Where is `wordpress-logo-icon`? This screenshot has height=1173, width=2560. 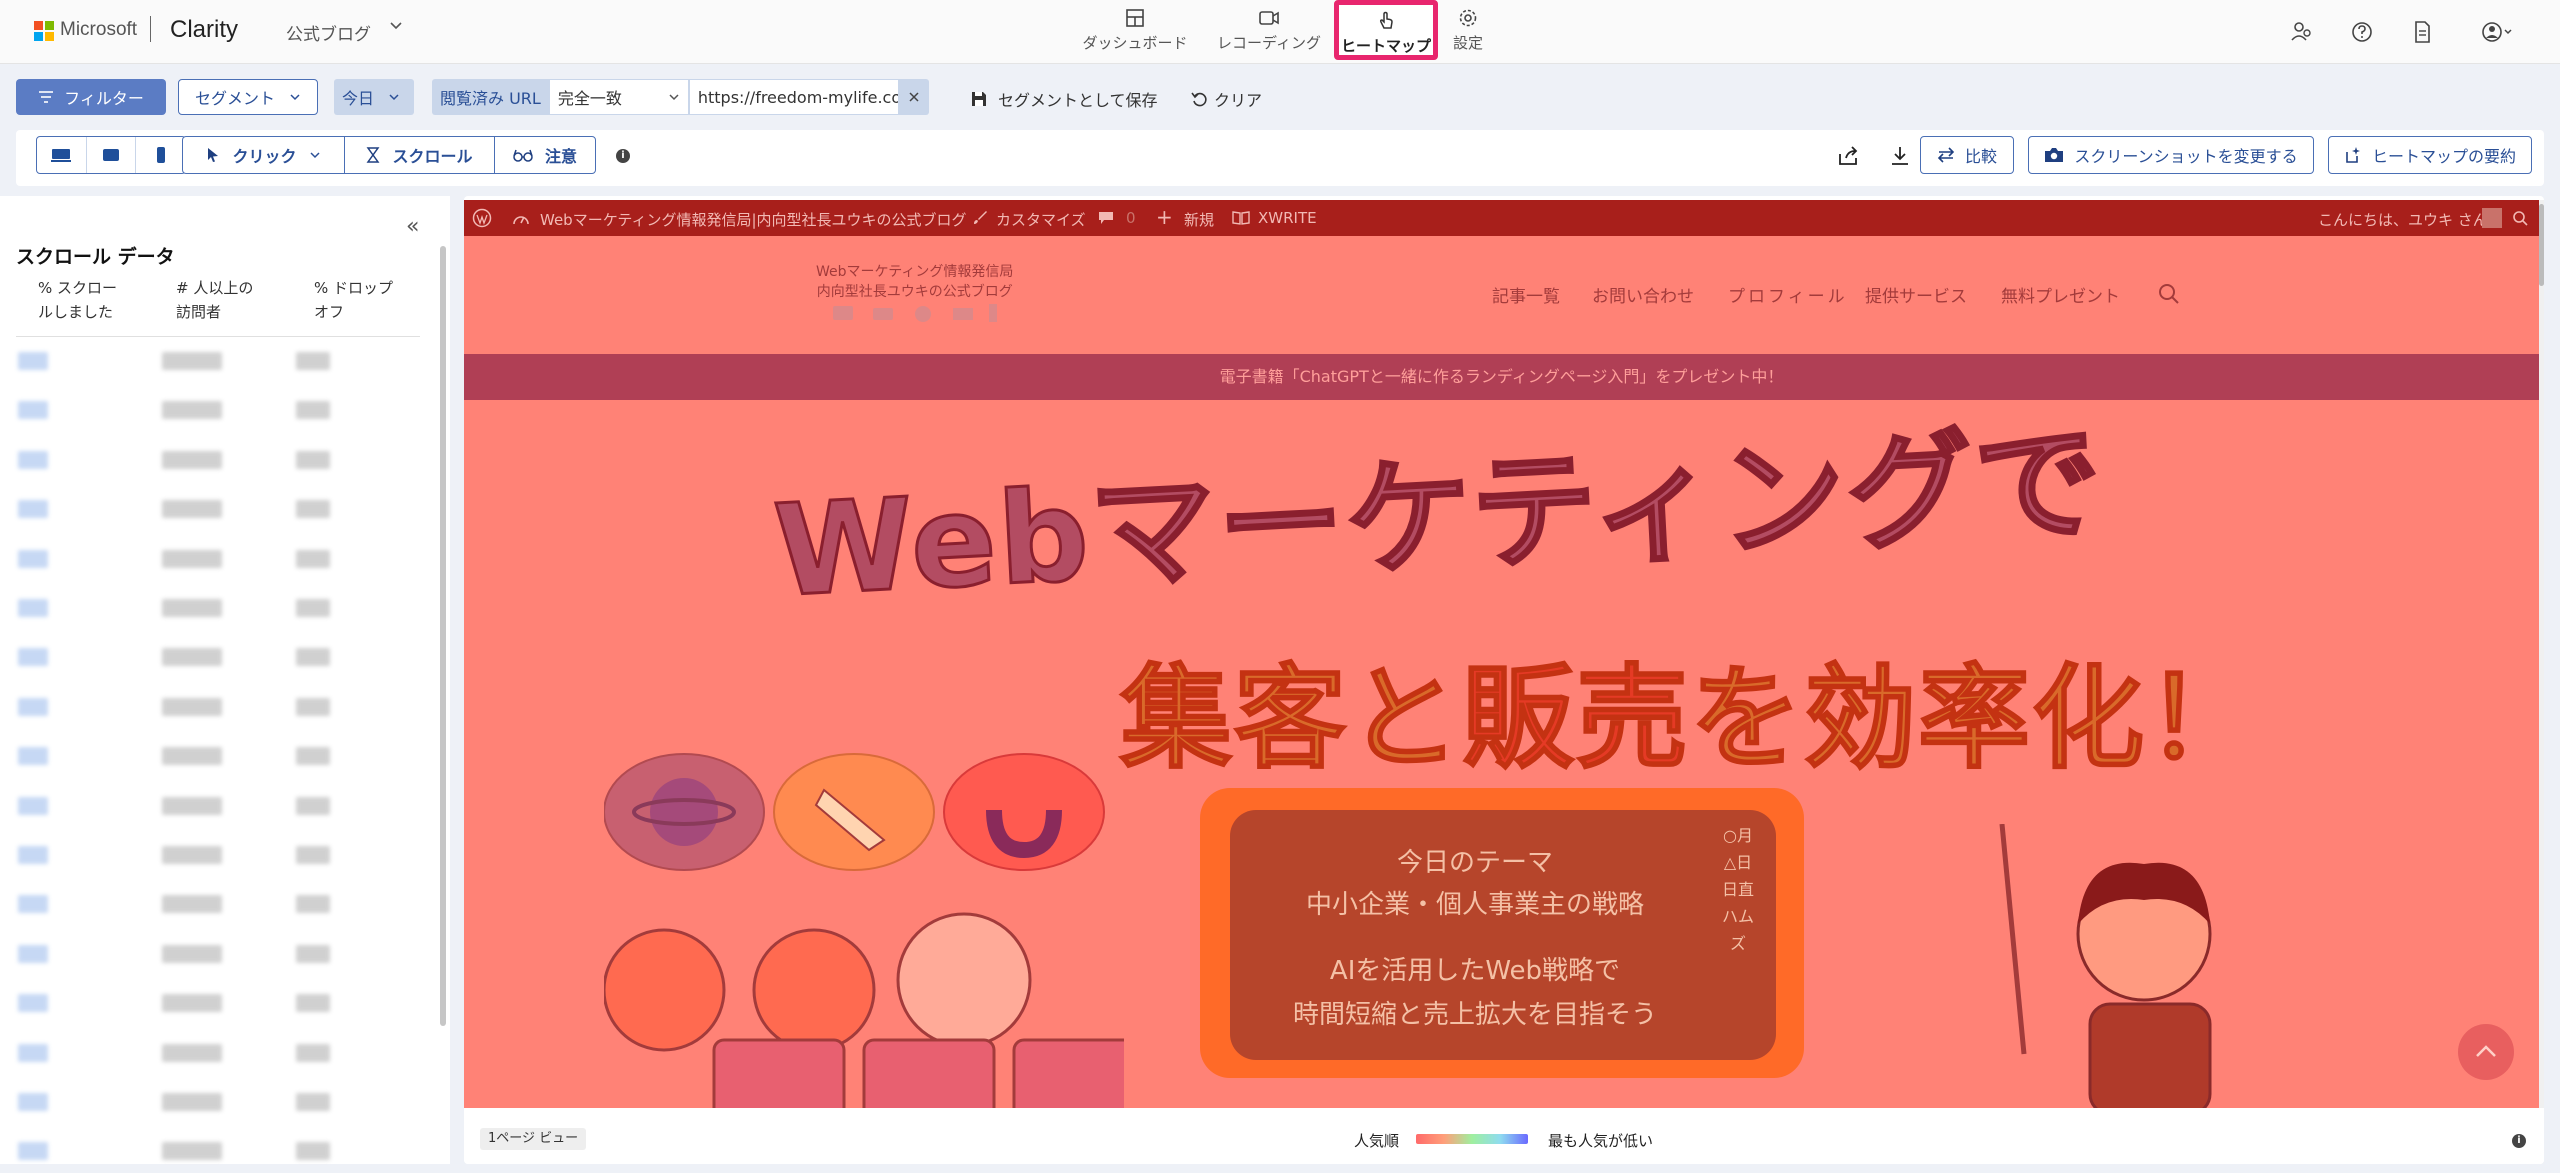
wordpress-logo-icon is located at coordinates (482, 218).